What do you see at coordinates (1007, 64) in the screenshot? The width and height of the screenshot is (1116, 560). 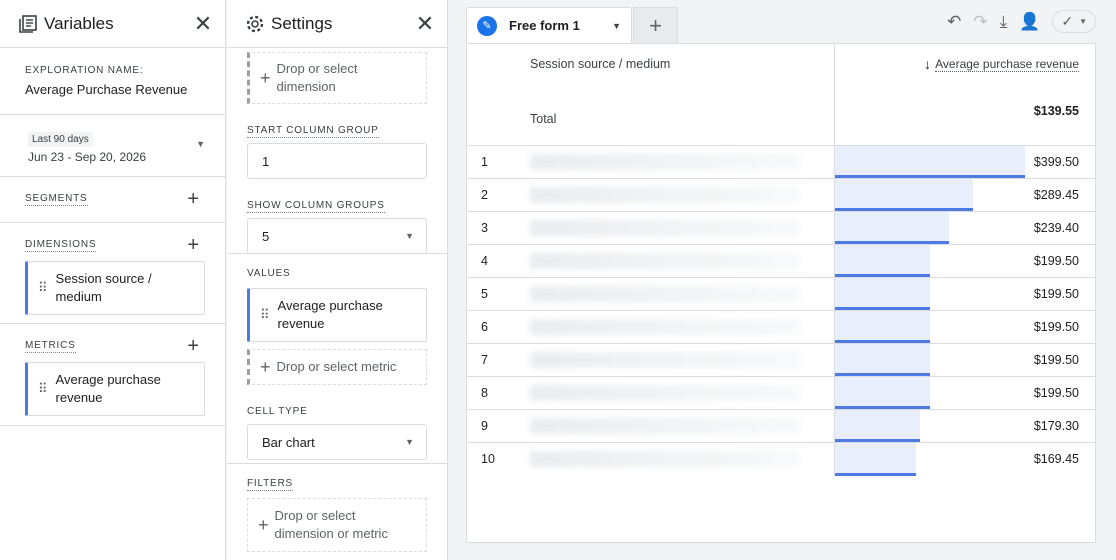 I see `metric-column-label: Average purchase revenue` at bounding box center [1007, 64].